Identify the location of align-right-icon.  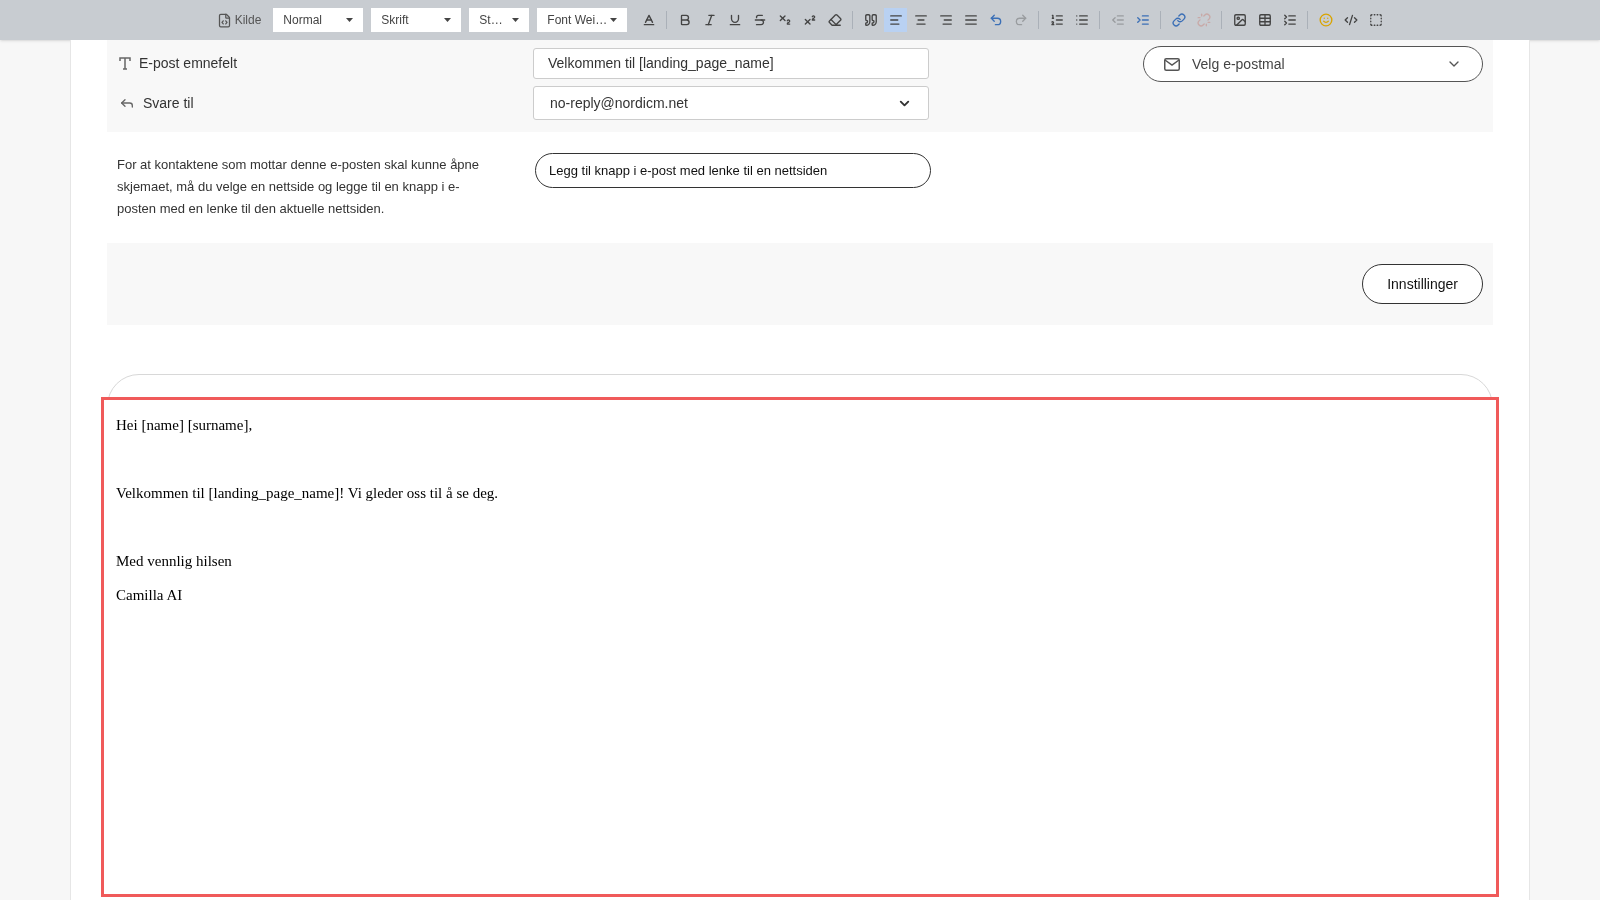
(945, 20).